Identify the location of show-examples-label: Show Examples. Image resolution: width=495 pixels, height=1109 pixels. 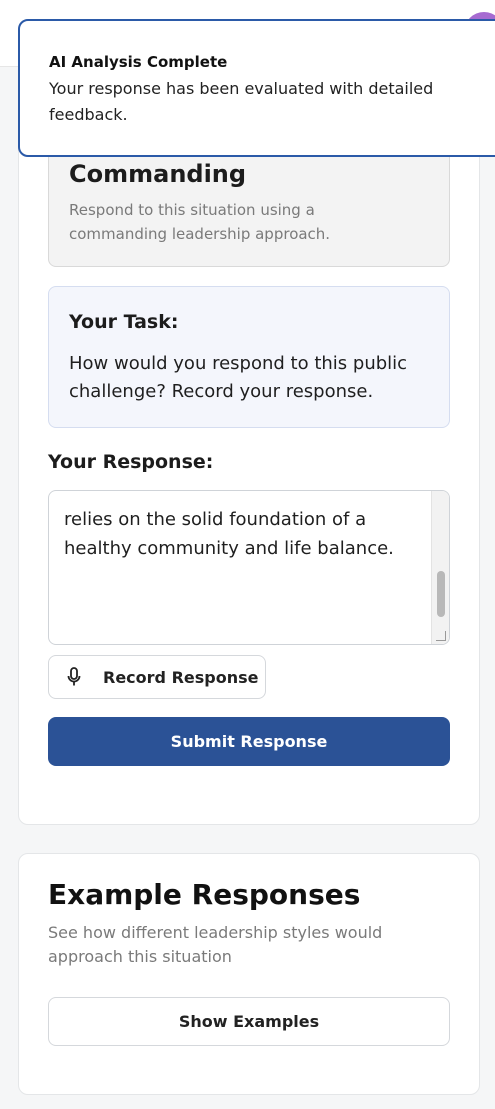
(249, 1021).